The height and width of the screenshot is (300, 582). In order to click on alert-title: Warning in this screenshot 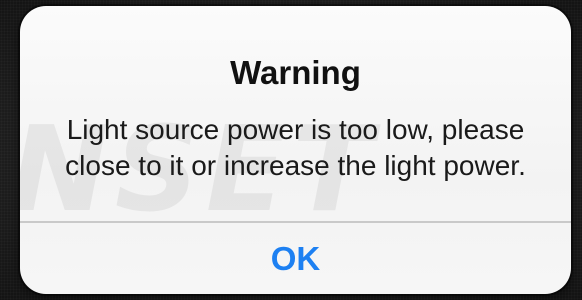, I will do `click(295, 72)`.